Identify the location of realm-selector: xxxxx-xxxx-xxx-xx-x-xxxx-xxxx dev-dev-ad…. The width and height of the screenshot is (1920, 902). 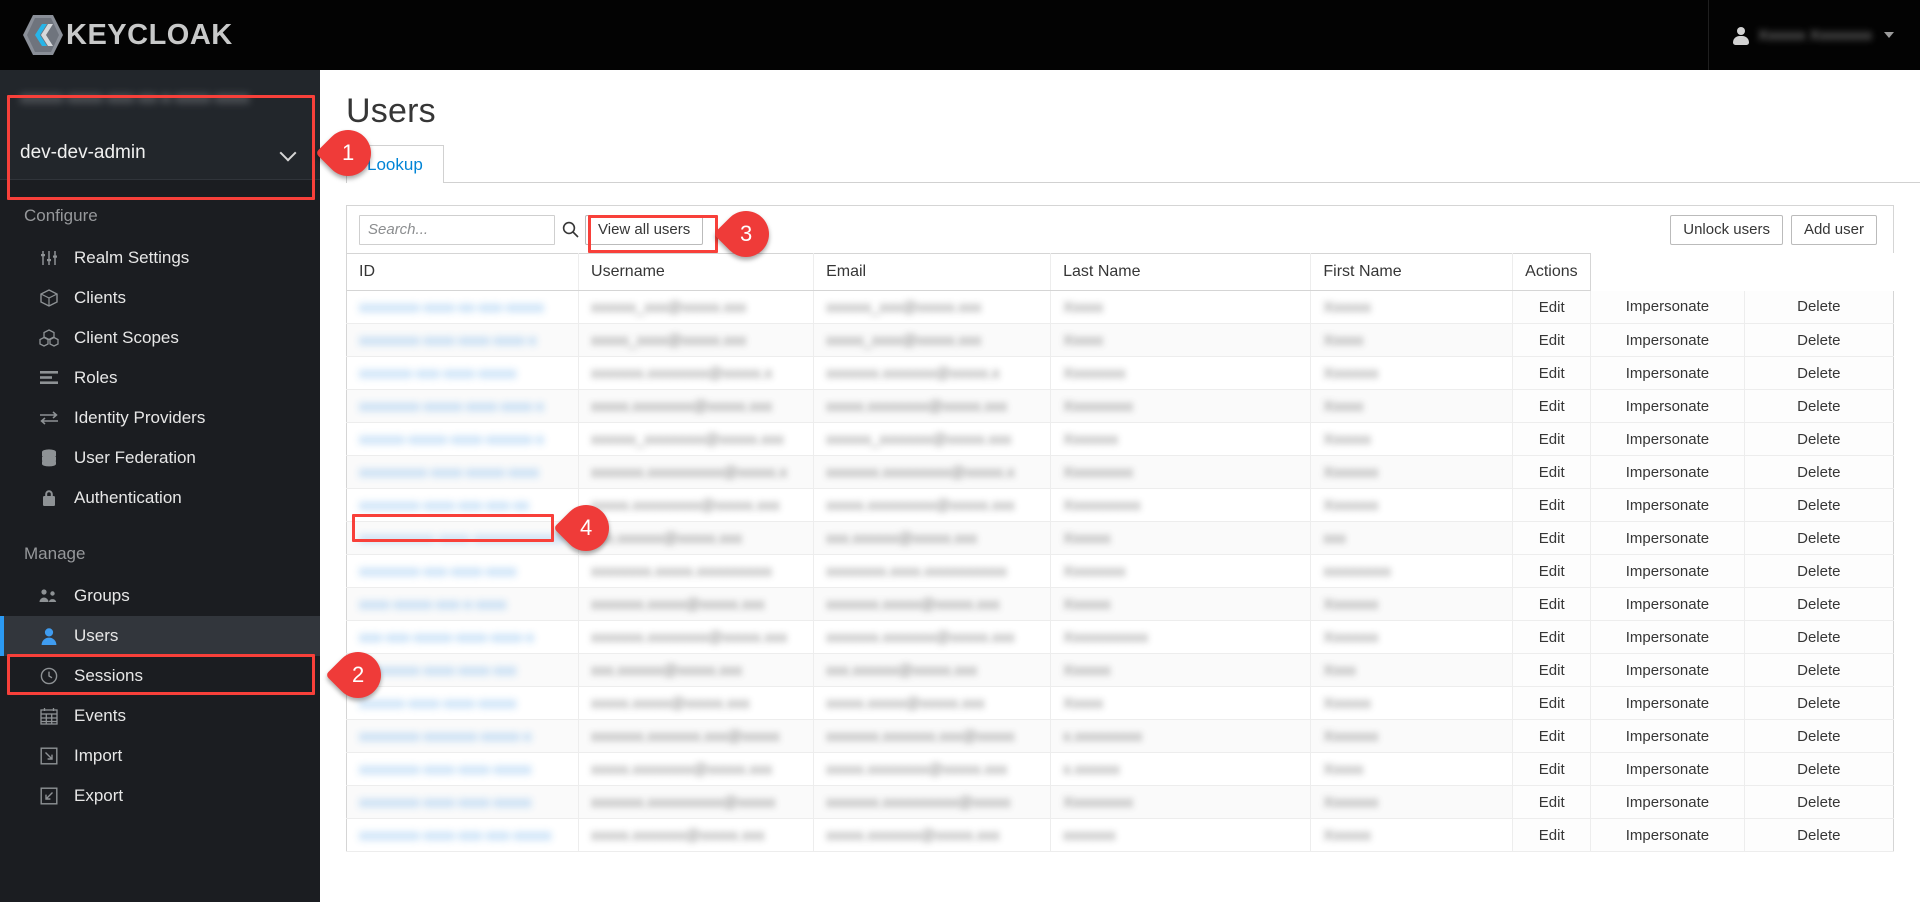
(160, 125).